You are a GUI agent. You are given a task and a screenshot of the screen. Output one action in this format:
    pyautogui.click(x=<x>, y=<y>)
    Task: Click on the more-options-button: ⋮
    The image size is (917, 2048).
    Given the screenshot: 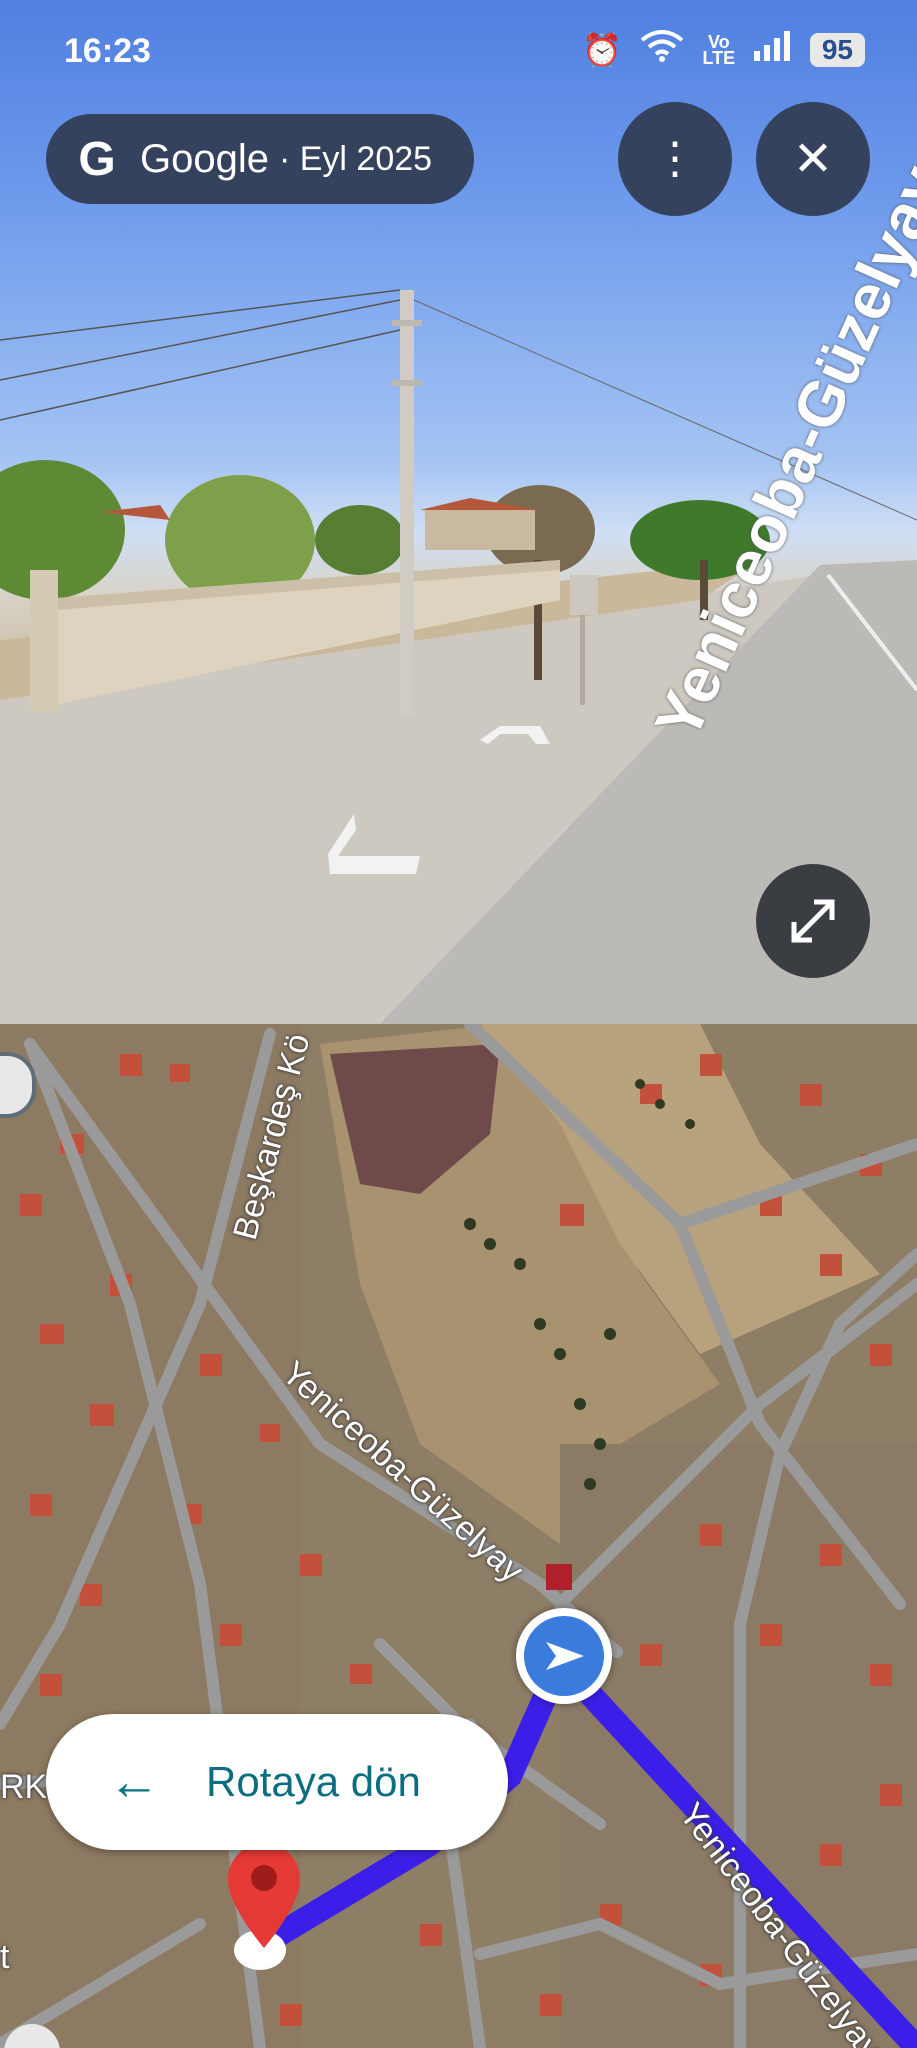 What is the action you would take?
    pyautogui.click(x=675, y=159)
    